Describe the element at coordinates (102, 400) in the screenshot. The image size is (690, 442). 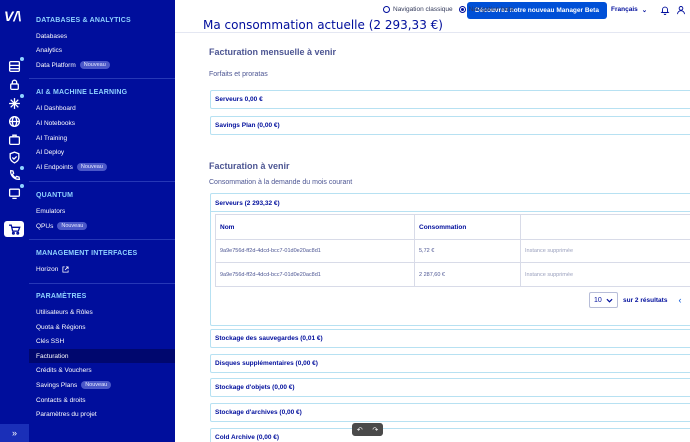
I see `sidebar-item-contacts: Contacts & droits` at that location.